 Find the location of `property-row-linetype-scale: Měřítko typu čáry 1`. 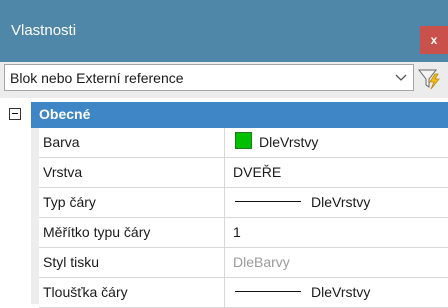

property-row-linetype-scale: Měřítko typu čáry 1 is located at coordinates (243, 233).